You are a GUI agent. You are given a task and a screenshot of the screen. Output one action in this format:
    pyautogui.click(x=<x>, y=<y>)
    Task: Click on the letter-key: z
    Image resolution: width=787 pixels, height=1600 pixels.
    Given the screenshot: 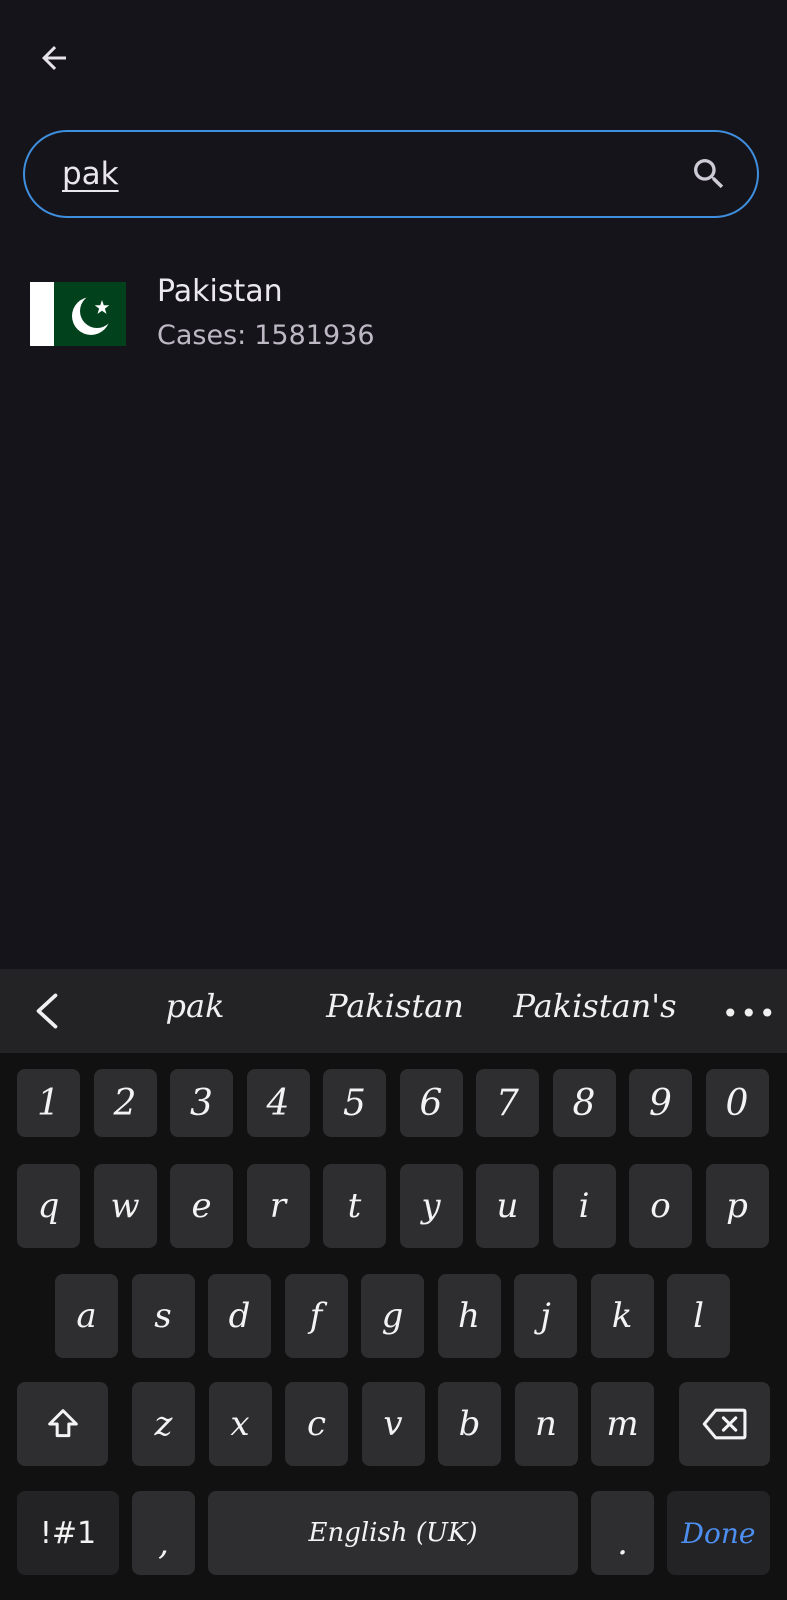 What is the action you would take?
    pyautogui.click(x=163, y=1424)
    